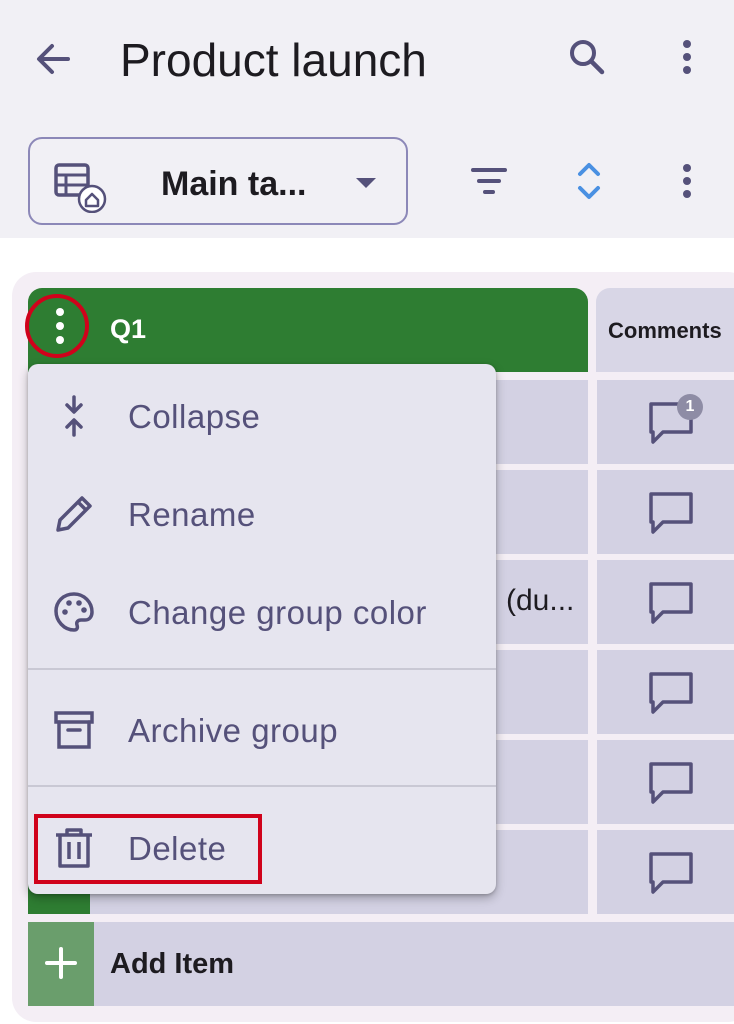  I want to click on column-header-label: Comments, so click(665, 330).